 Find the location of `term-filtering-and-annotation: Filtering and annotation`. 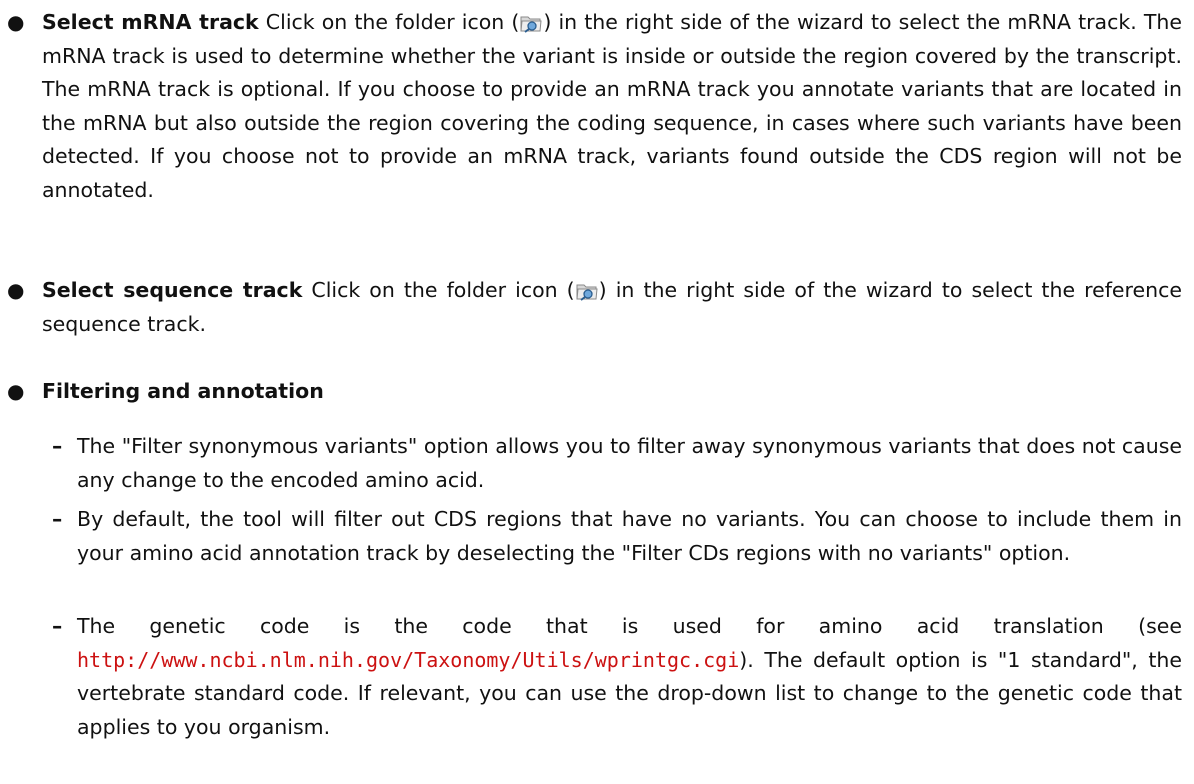

term-filtering-and-annotation: Filtering and annotation is located at coordinates (183, 391).